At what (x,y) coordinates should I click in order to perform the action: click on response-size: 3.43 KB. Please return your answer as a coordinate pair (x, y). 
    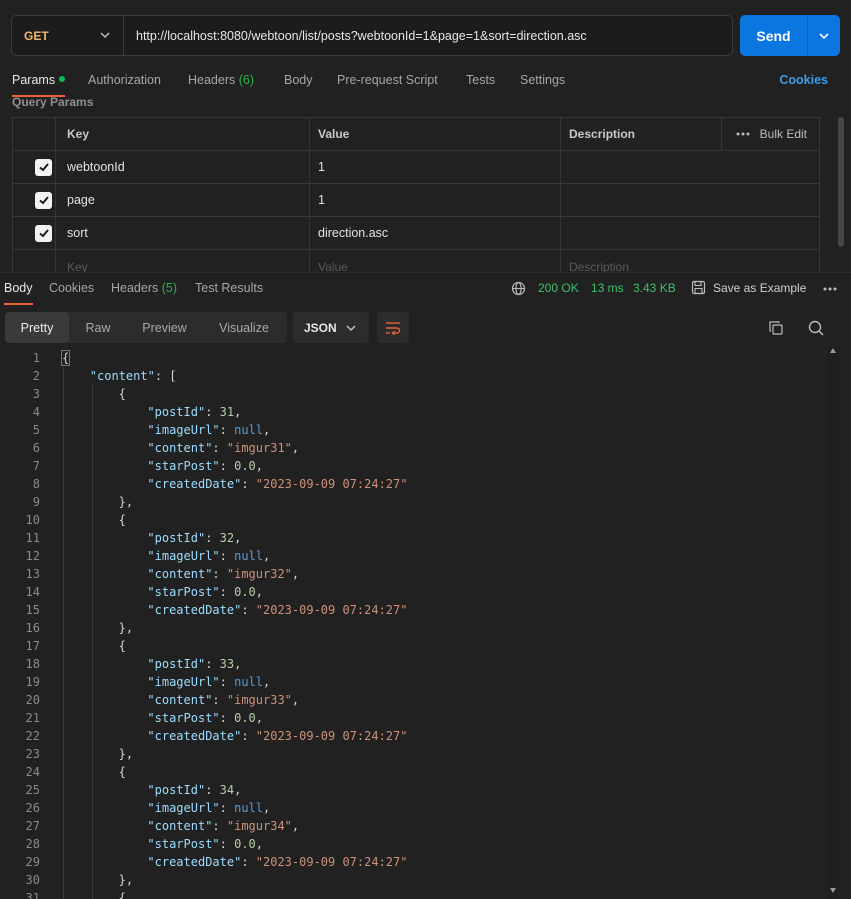
    Looking at the image, I should click on (654, 288).